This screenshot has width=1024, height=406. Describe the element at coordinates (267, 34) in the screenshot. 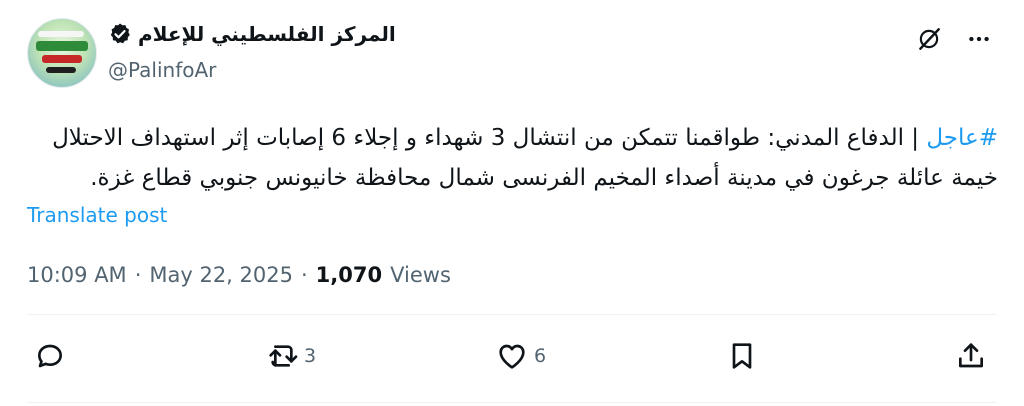

I see `author-display-name: المركز الفلسطيني للإعلام` at that location.